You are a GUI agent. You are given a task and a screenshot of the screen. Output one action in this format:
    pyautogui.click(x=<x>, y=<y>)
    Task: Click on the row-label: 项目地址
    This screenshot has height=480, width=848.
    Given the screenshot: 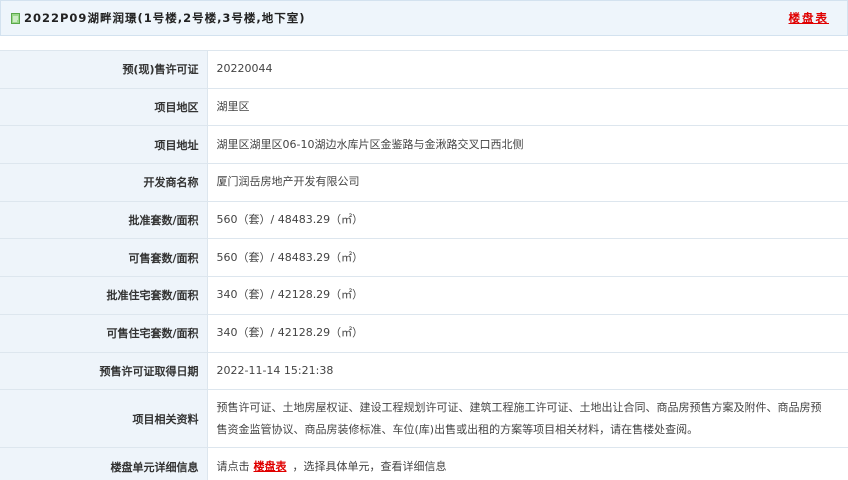 What is the action you would take?
    pyautogui.click(x=104, y=145)
    